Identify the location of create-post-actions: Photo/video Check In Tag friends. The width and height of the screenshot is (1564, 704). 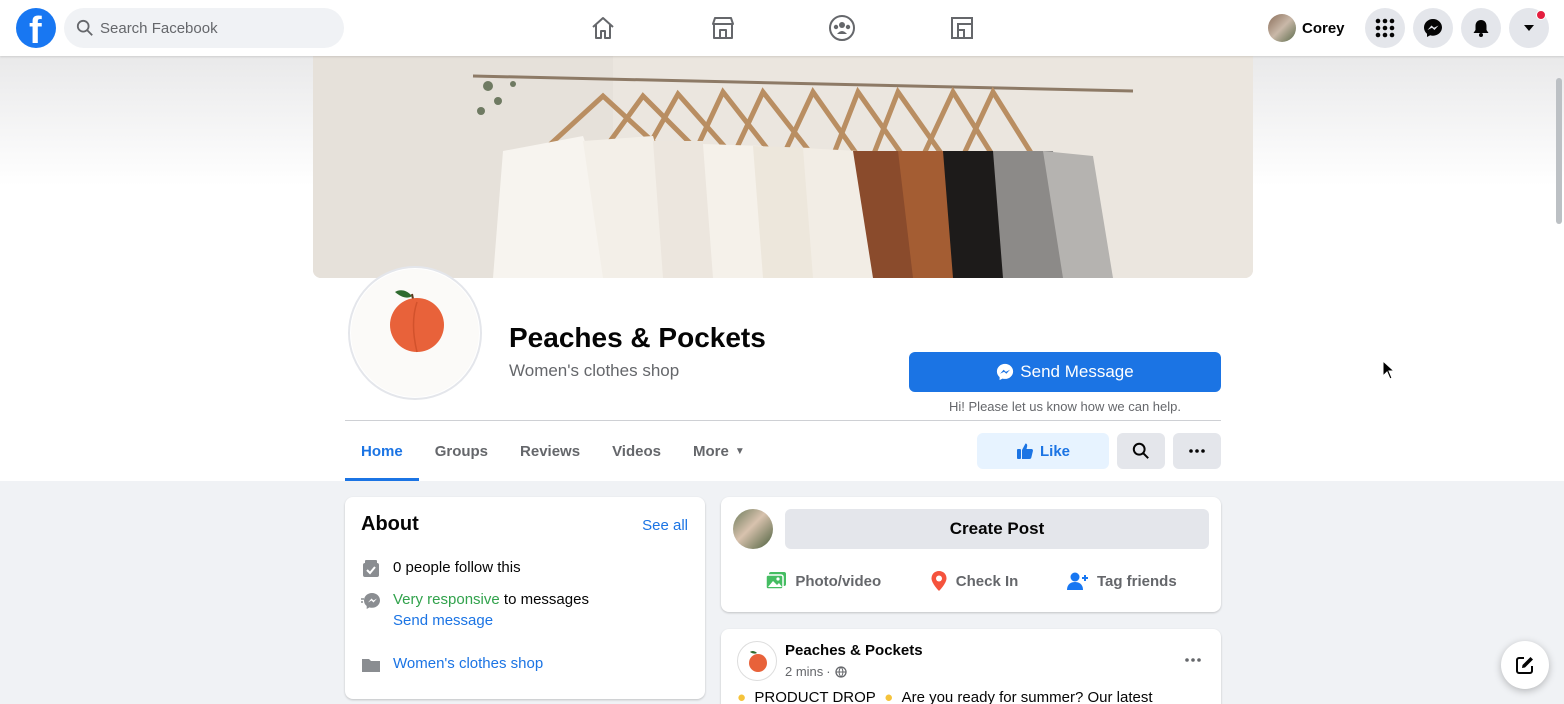
(971, 581).